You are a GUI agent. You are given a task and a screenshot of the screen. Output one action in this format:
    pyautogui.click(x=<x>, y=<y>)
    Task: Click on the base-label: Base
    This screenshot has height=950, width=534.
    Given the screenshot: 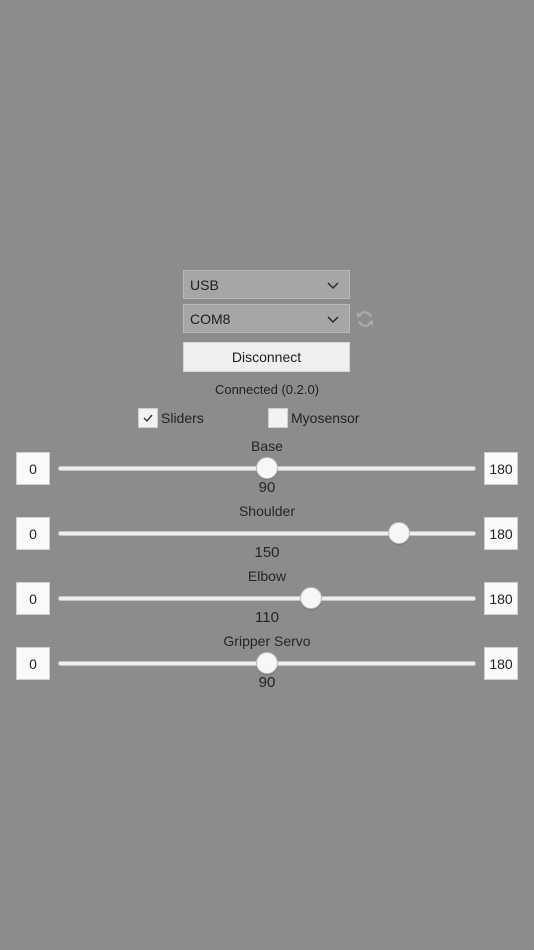 What is the action you would take?
    pyautogui.click(x=267, y=446)
    